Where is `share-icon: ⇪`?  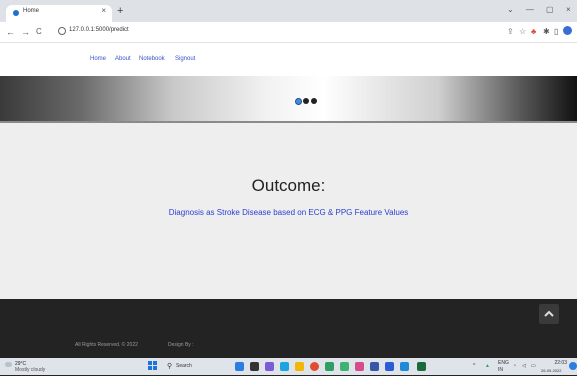
share-icon: ⇪ is located at coordinates (510, 32).